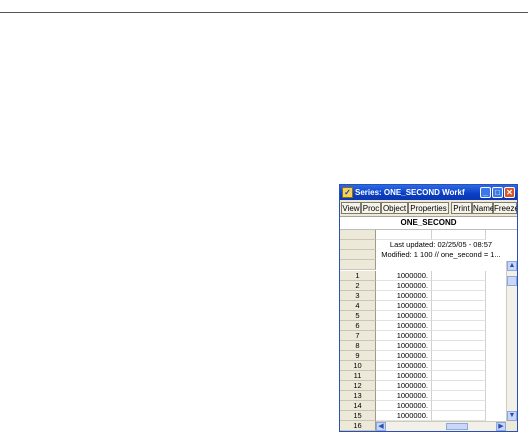 The width and height of the screenshot is (528, 437). What do you see at coordinates (358, 306) in the screenshot?
I see `row-number: 4` at bounding box center [358, 306].